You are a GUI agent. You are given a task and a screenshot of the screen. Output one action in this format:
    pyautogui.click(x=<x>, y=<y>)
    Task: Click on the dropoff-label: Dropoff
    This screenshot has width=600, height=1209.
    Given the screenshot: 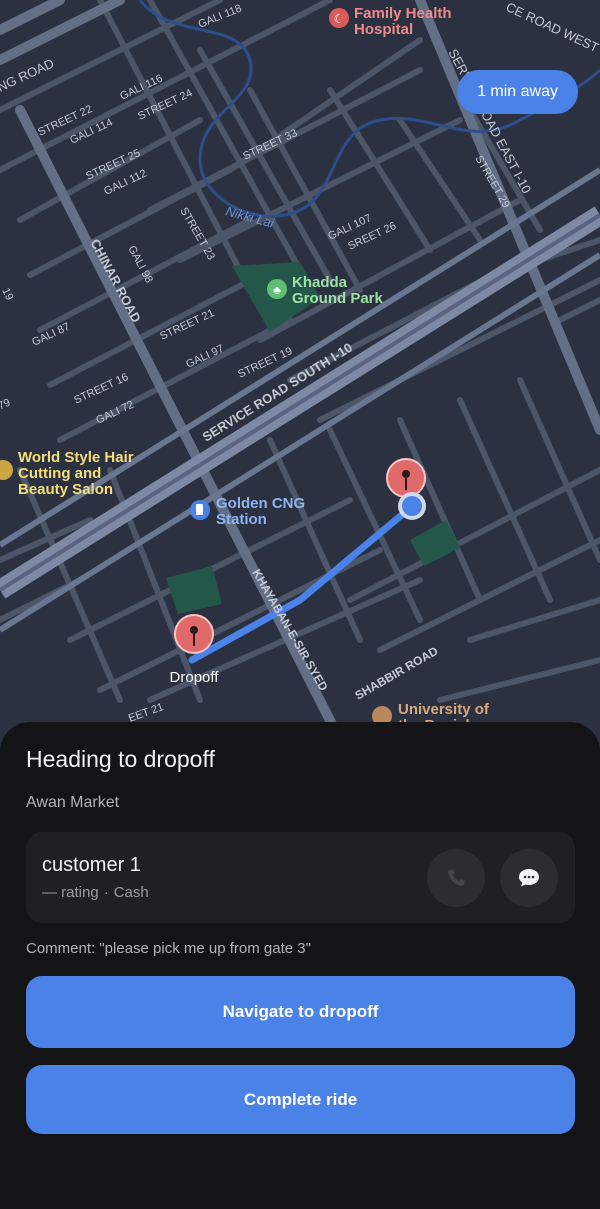 What is the action you would take?
    pyautogui.click(x=195, y=677)
    